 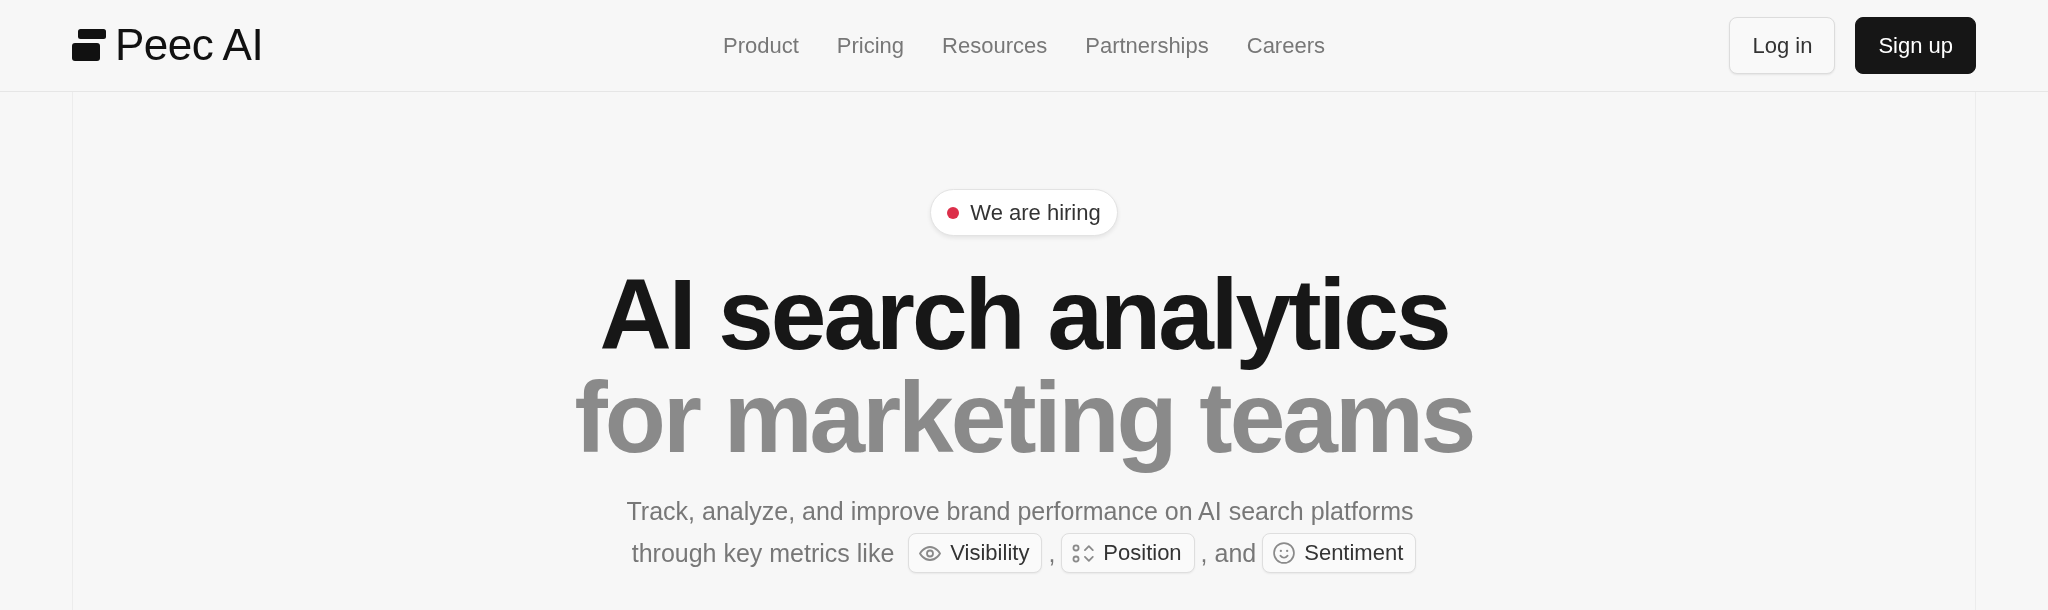 What do you see at coordinates (1052, 553) in the screenshot?
I see `subtitle-text: ,` at bounding box center [1052, 553].